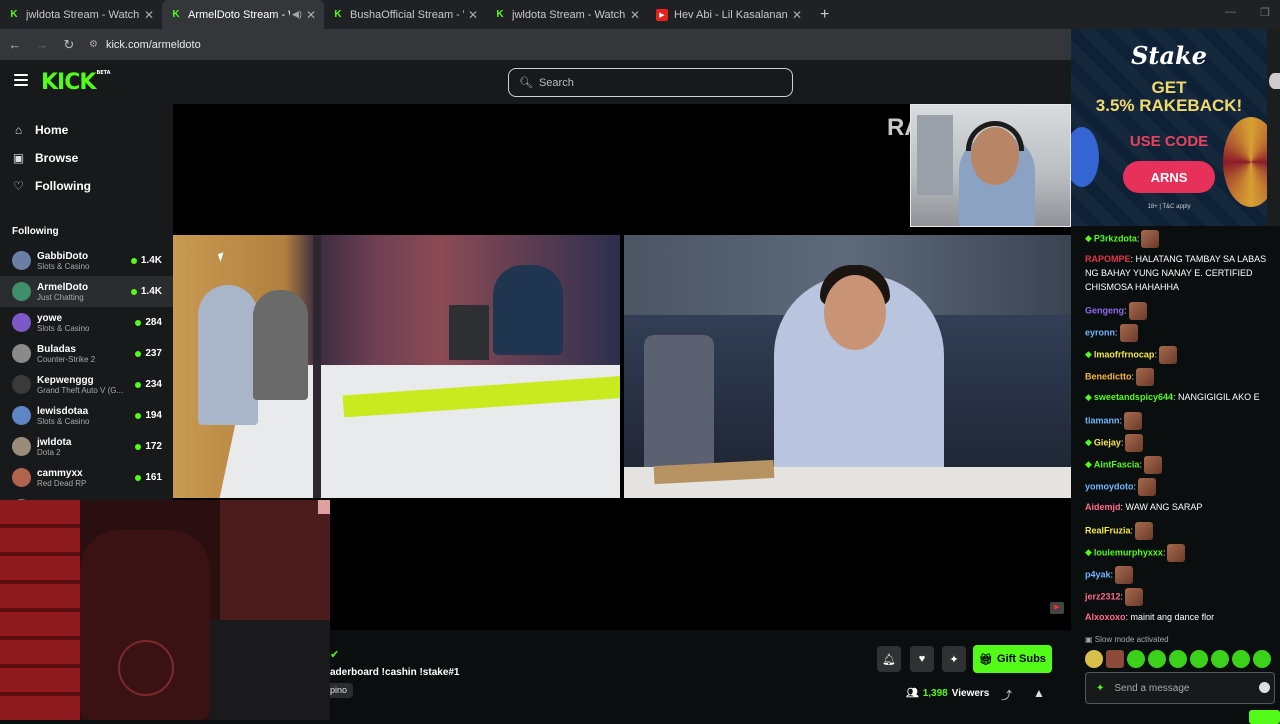 The width and height of the screenshot is (1280, 724). Describe the element at coordinates (86, 384) in the screenshot. I see `sidebar-channel: Kepwenggg Grand Theft Auto V (G... 234` at that location.